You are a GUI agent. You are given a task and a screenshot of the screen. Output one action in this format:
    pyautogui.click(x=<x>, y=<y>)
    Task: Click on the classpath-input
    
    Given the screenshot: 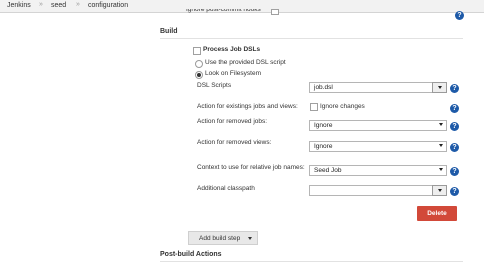 What is the action you would take?
    pyautogui.click(x=371, y=190)
    